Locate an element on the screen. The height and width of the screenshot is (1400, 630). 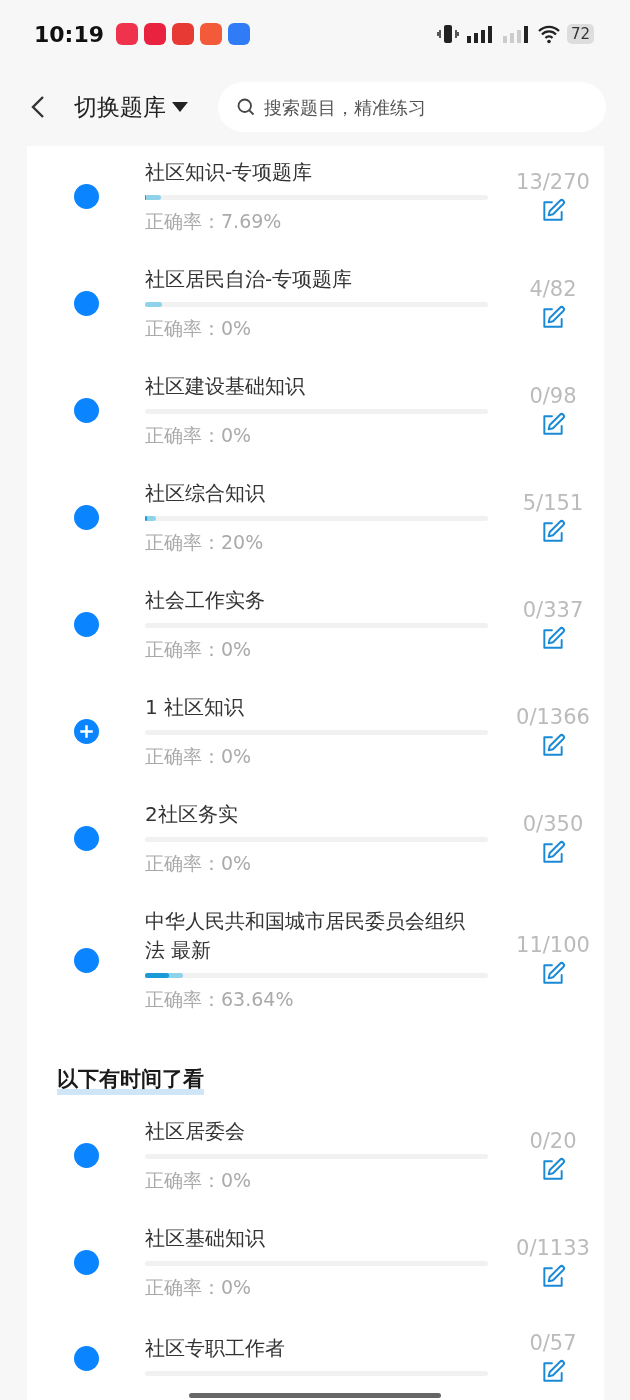
bank-title: 社区基础知识 is located at coordinates (316, 1238).